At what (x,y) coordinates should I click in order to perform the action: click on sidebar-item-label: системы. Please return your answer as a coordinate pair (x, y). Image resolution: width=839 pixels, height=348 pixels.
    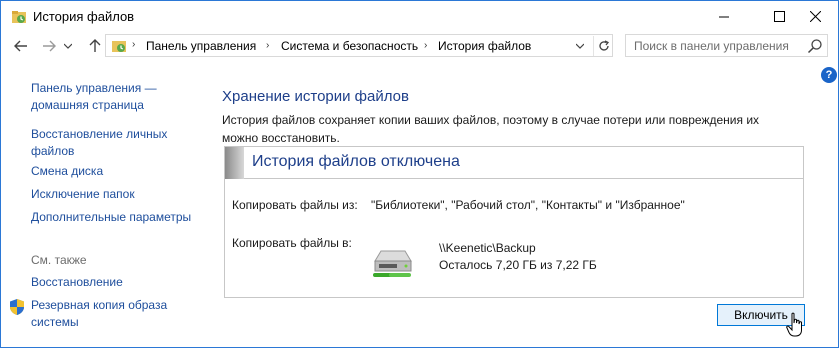
    Looking at the image, I should click on (55, 322).